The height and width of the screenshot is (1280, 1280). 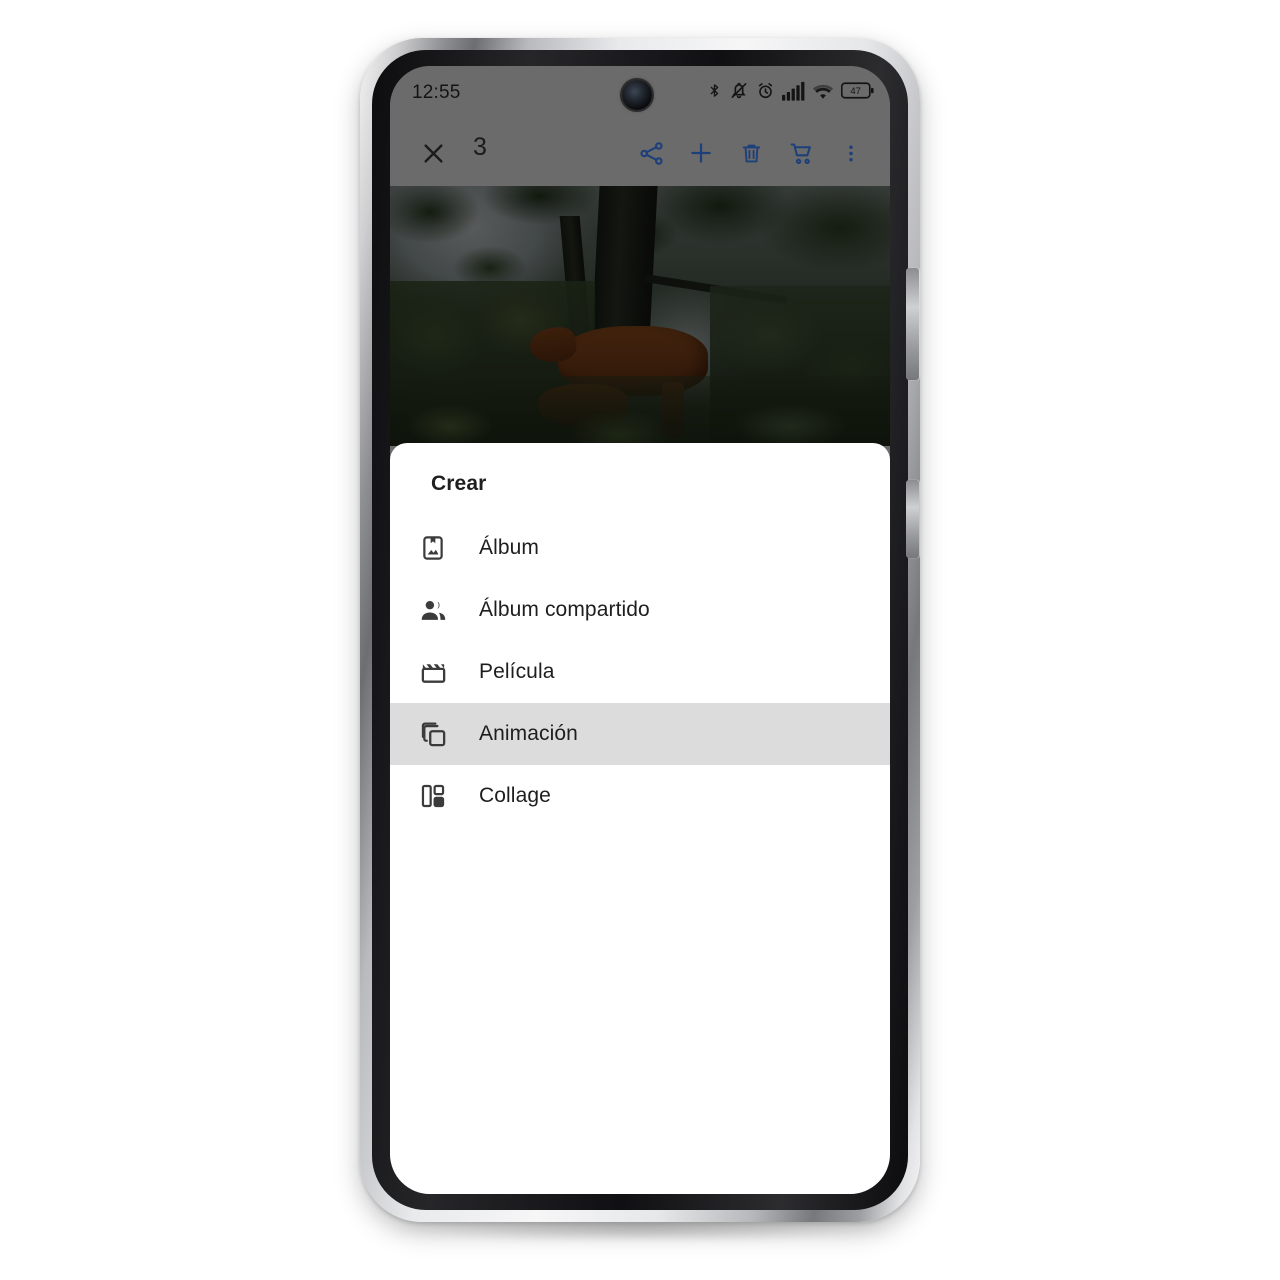 What do you see at coordinates (912, 324) in the screenshot?
I see `power-button` at bounding box center [912, 324].